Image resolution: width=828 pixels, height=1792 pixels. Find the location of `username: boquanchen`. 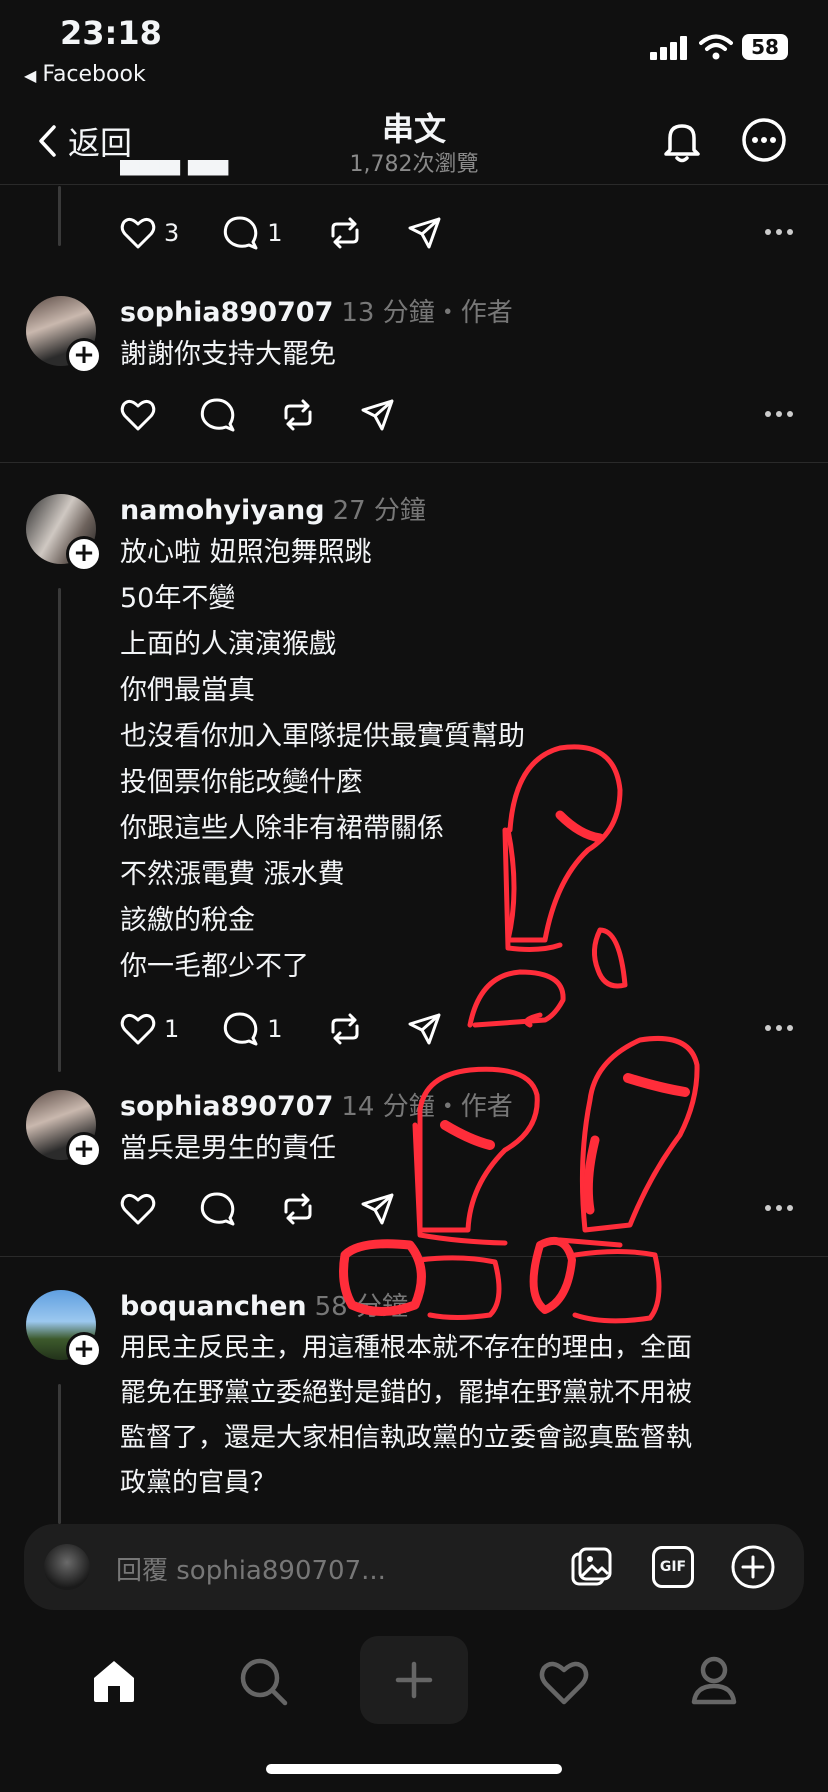

username: boquanchen is located at coordinates (213, 1306).